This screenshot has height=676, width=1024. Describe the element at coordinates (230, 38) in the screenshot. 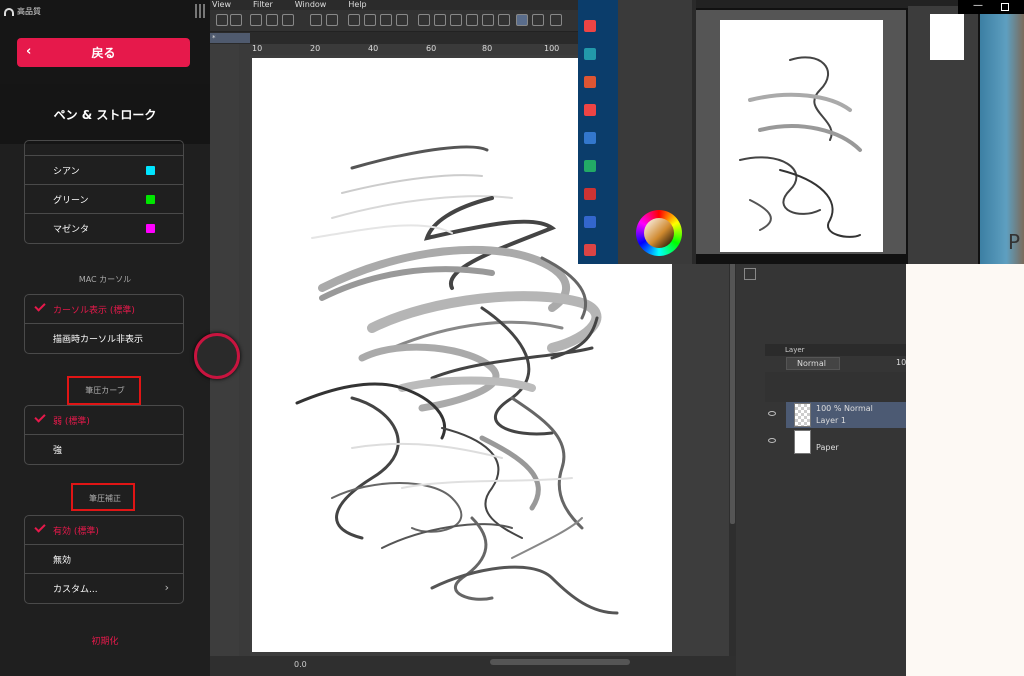

I see `document-tab: *` at that location.